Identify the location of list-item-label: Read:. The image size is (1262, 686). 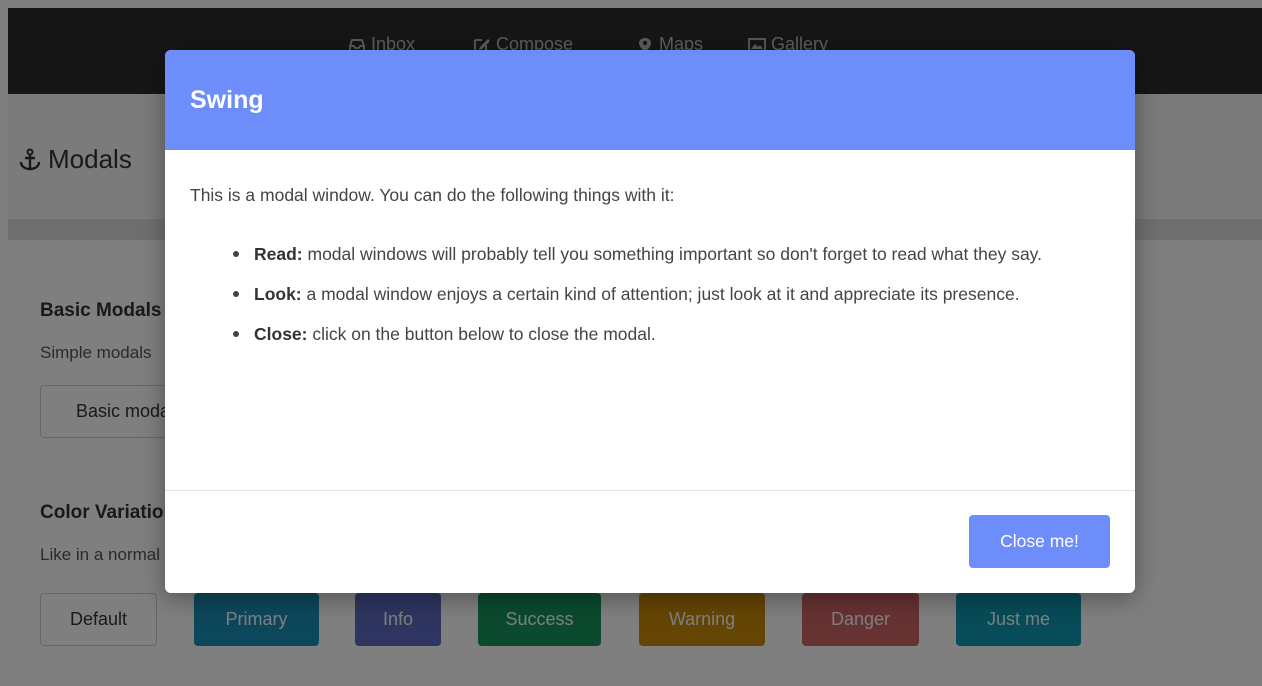
(278, 254).